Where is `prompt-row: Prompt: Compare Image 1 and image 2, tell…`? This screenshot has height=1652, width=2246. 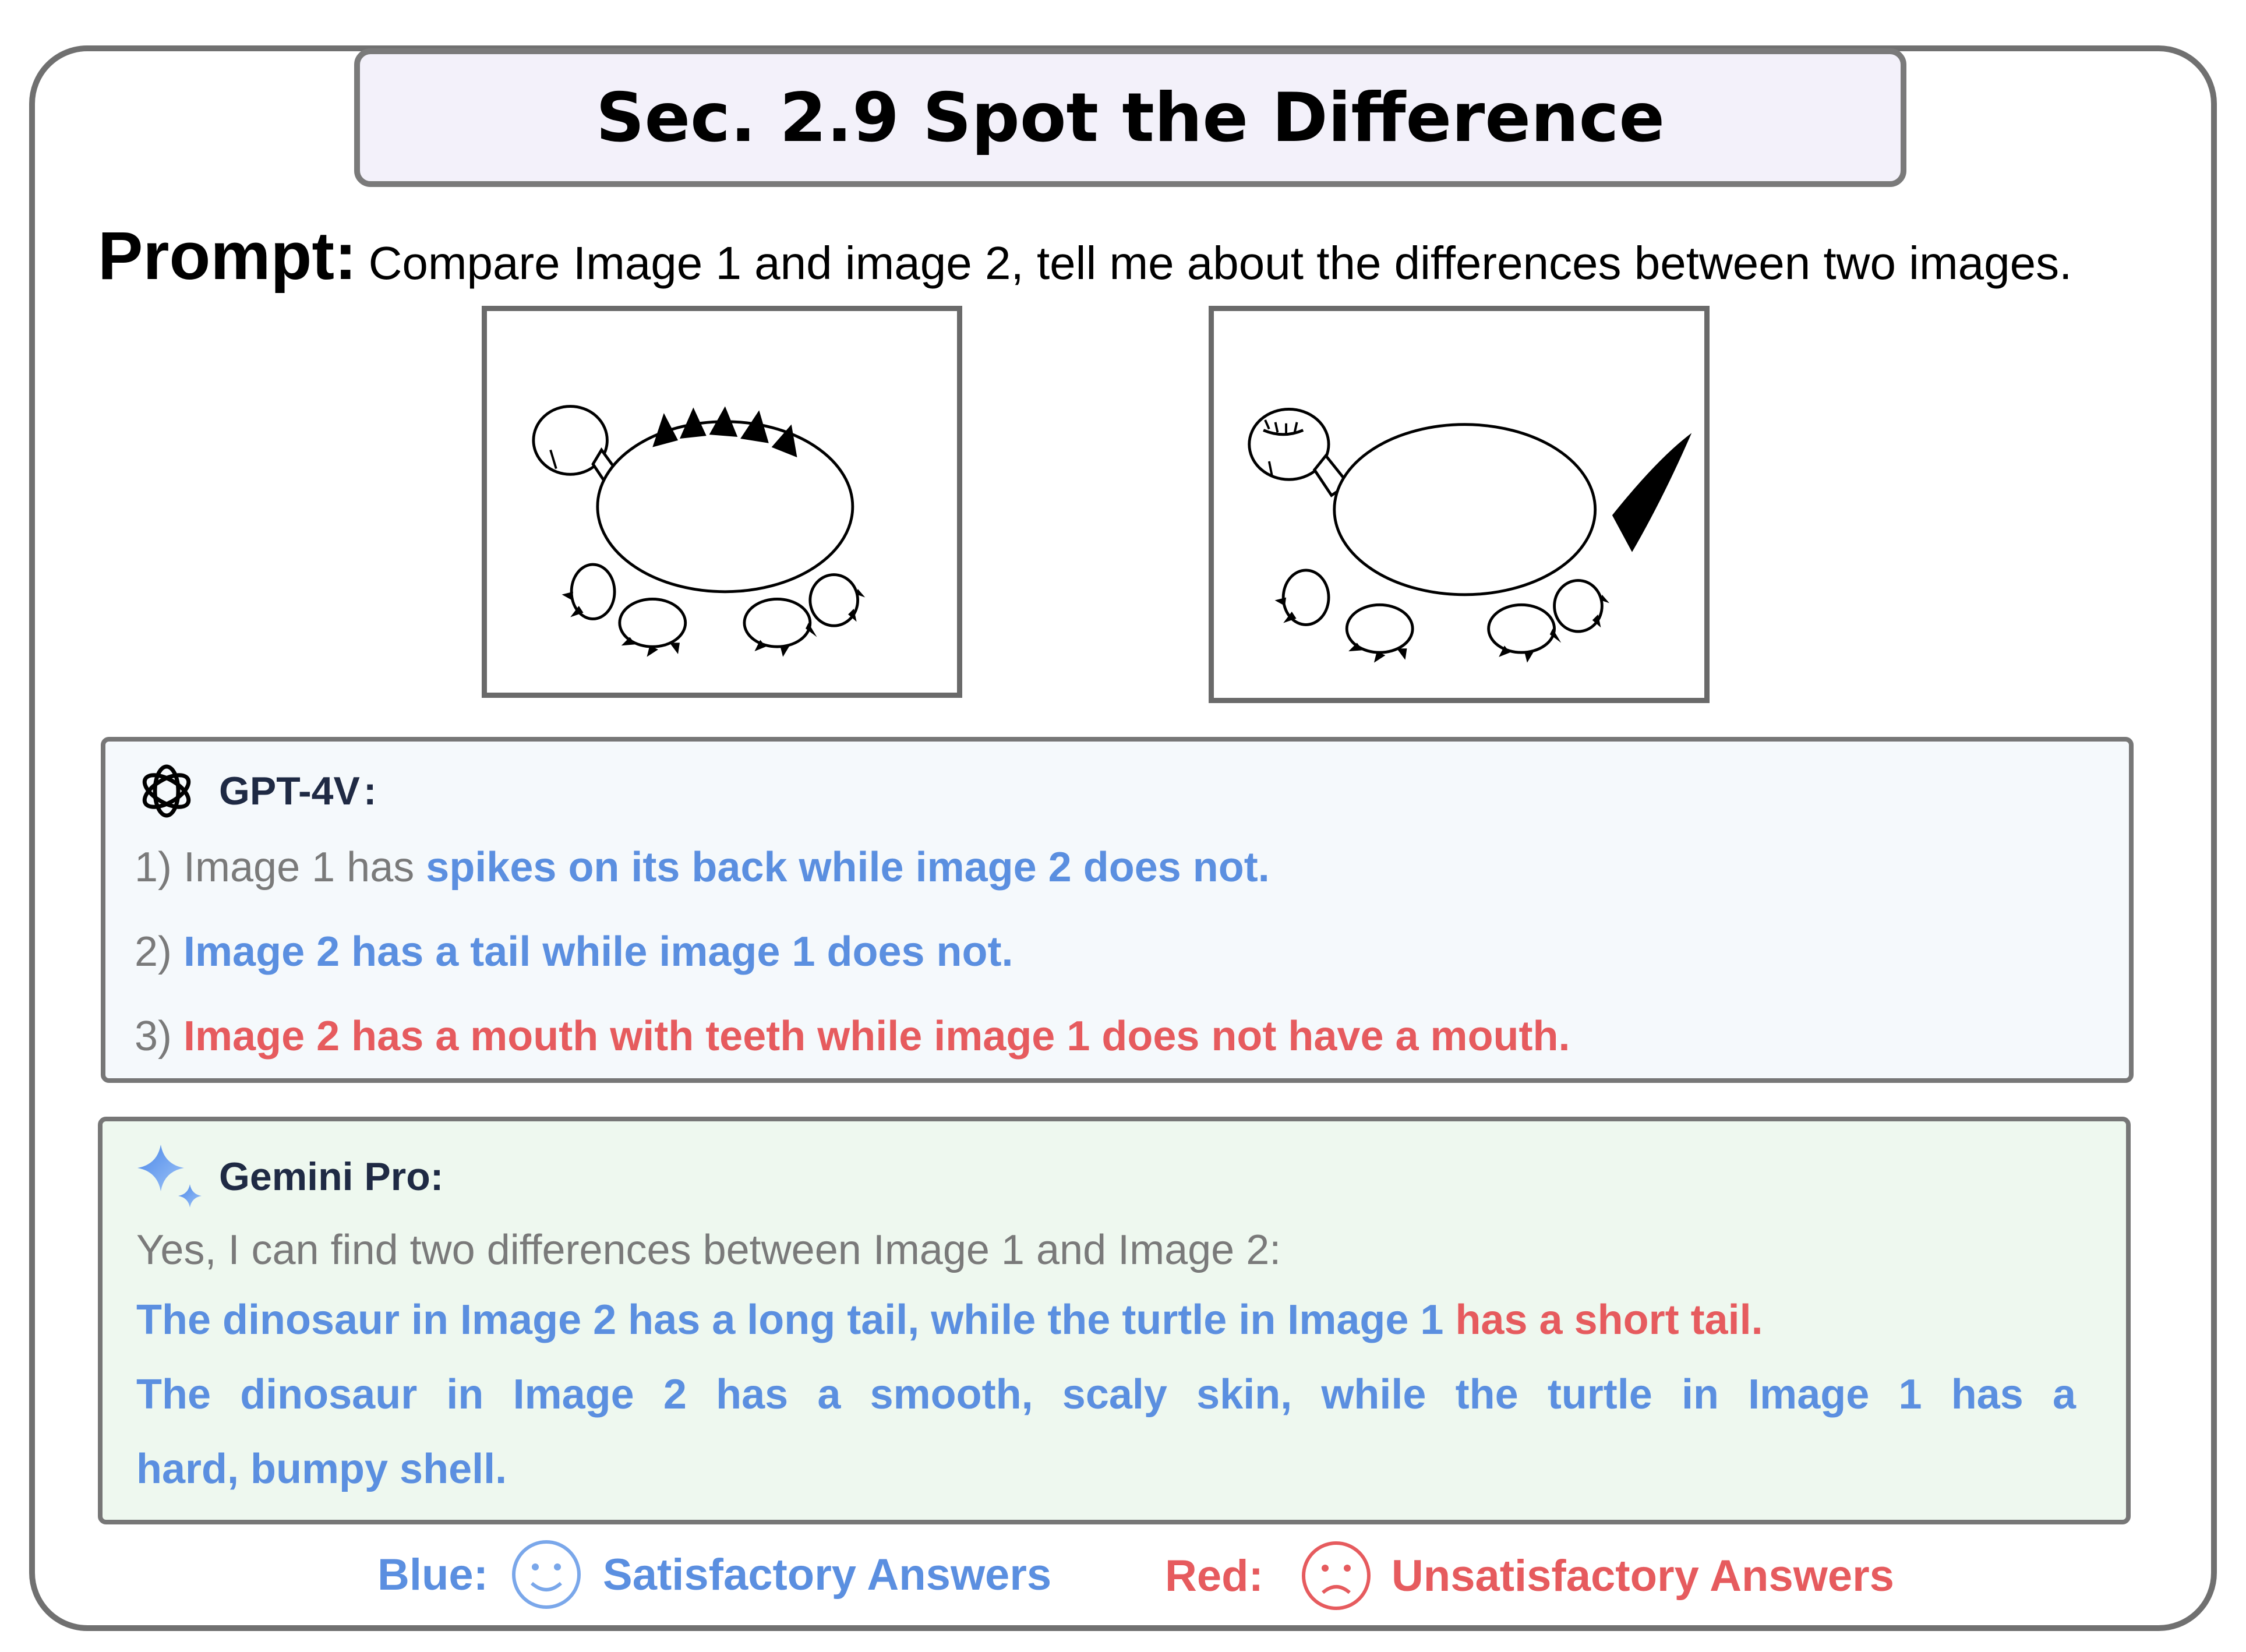
prompt-row: Prompt: Compare Image 1 and image 2, tell… is located at coordinates (1085, 256).